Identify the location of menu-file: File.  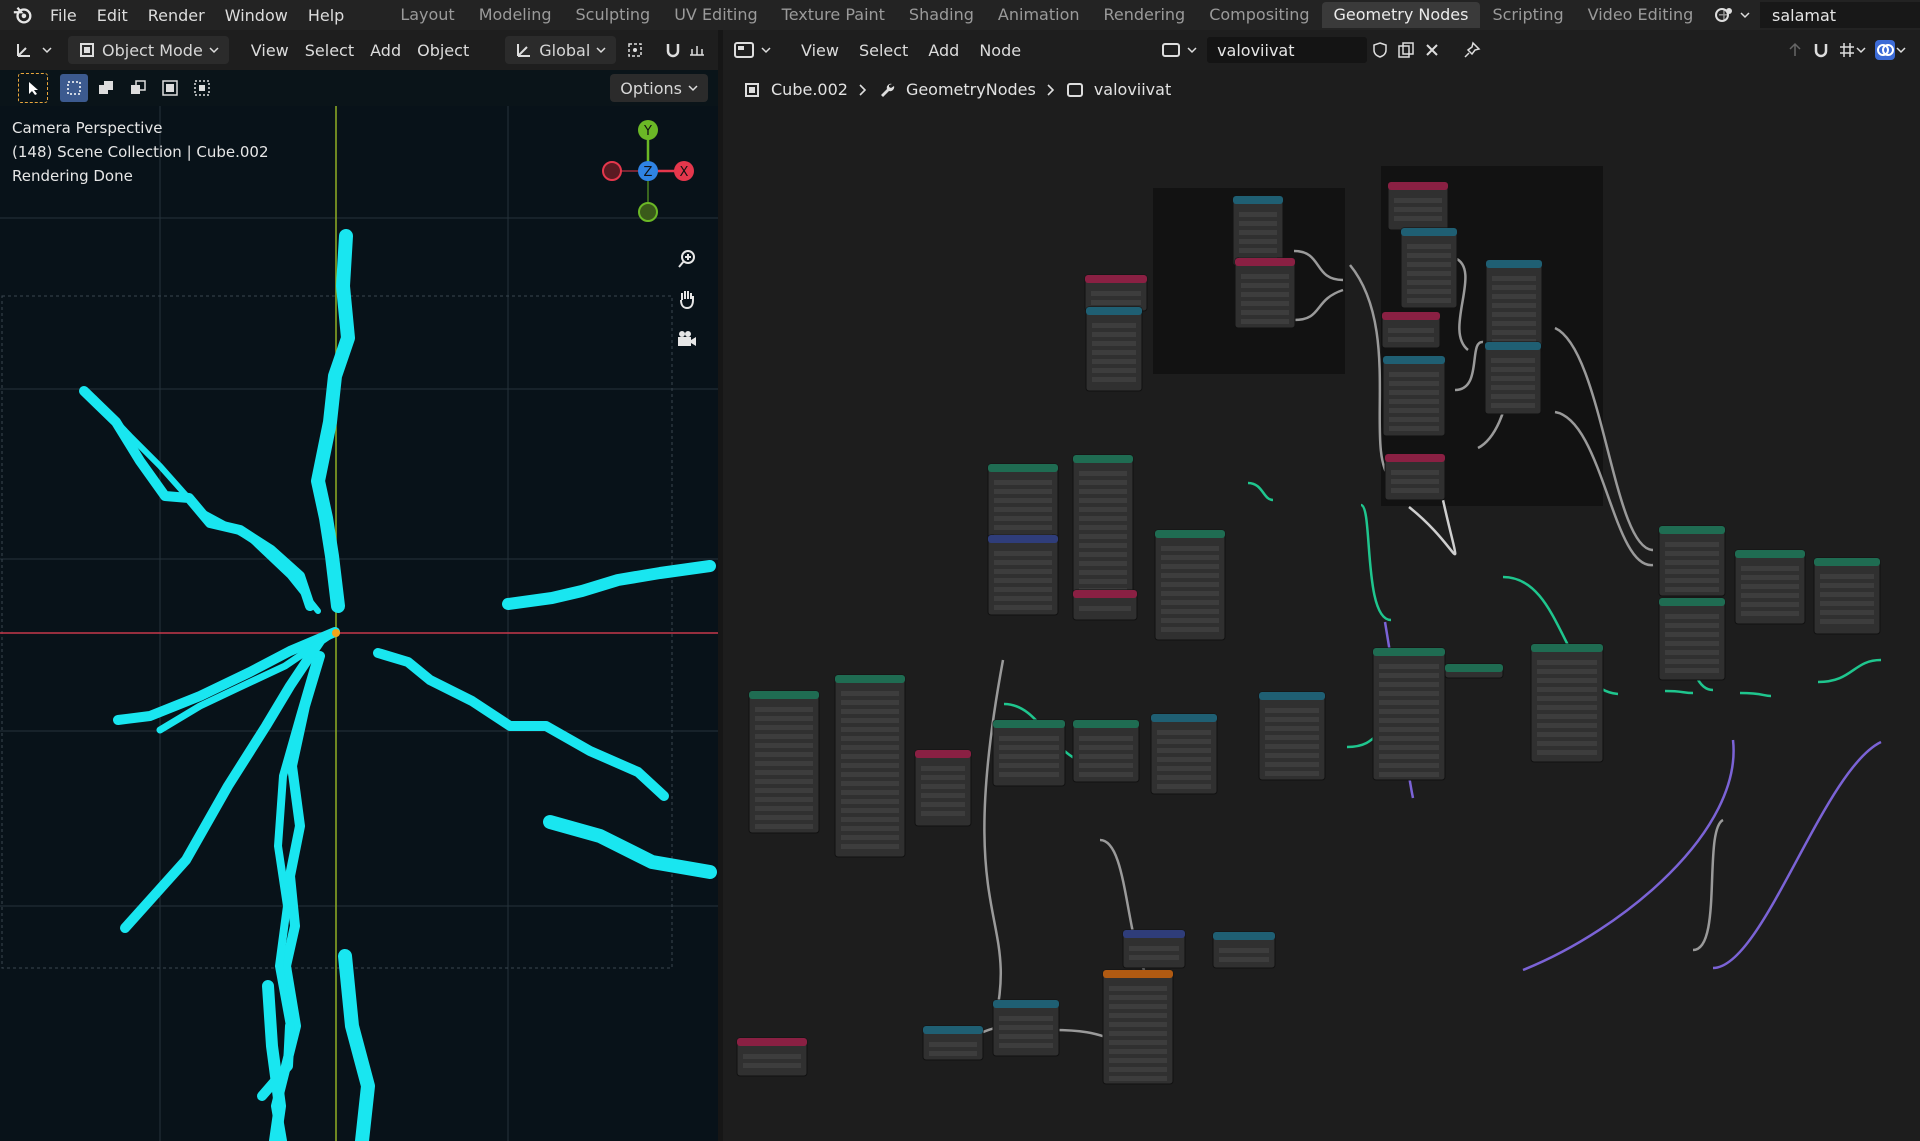
(63, 15).